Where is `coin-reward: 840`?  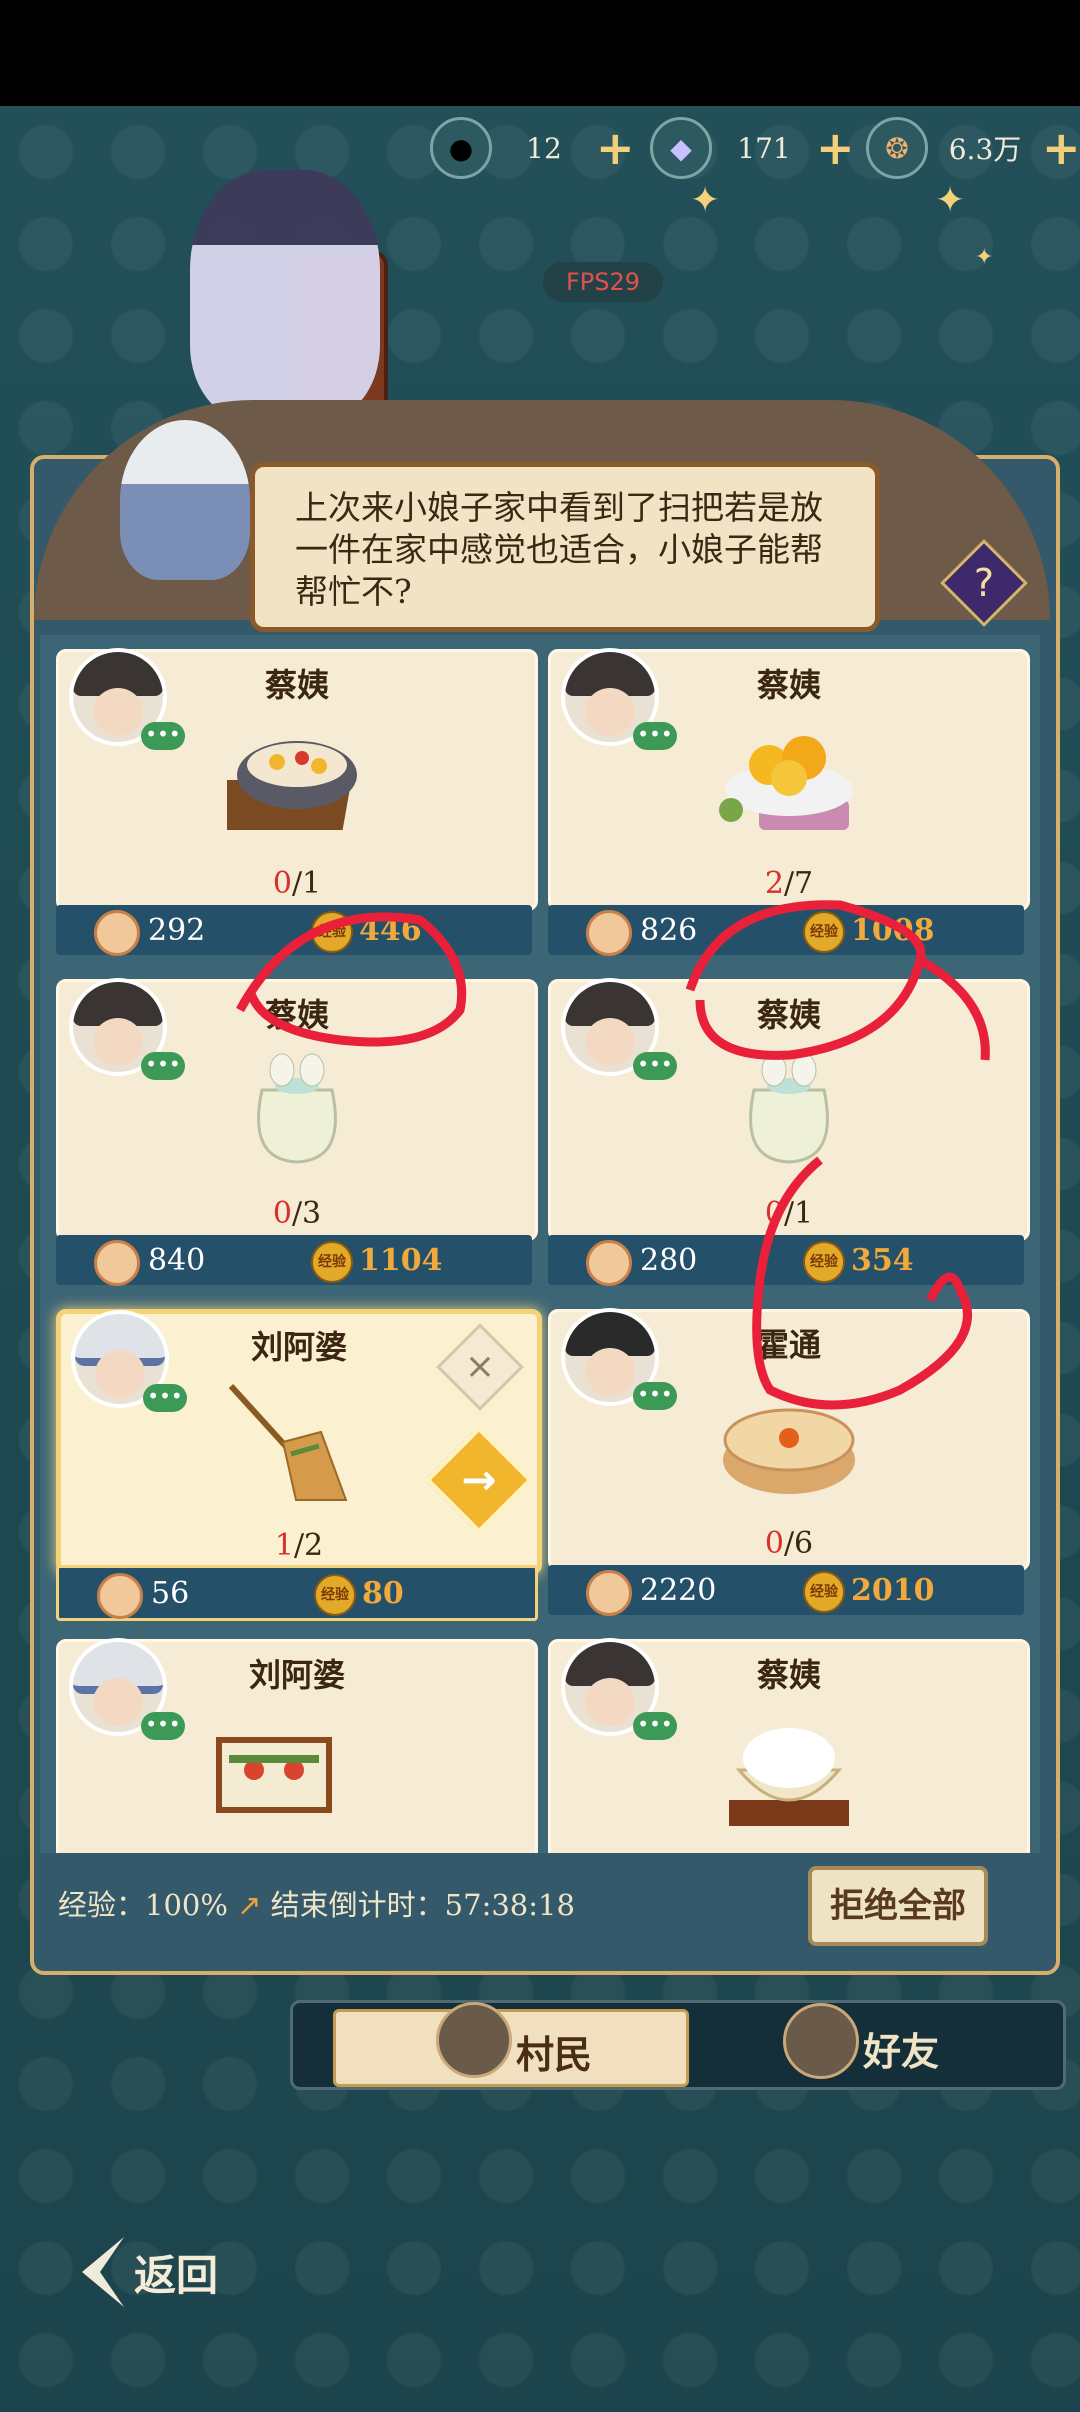
coin-reward: 840 is located at coordinates (177, 1260).